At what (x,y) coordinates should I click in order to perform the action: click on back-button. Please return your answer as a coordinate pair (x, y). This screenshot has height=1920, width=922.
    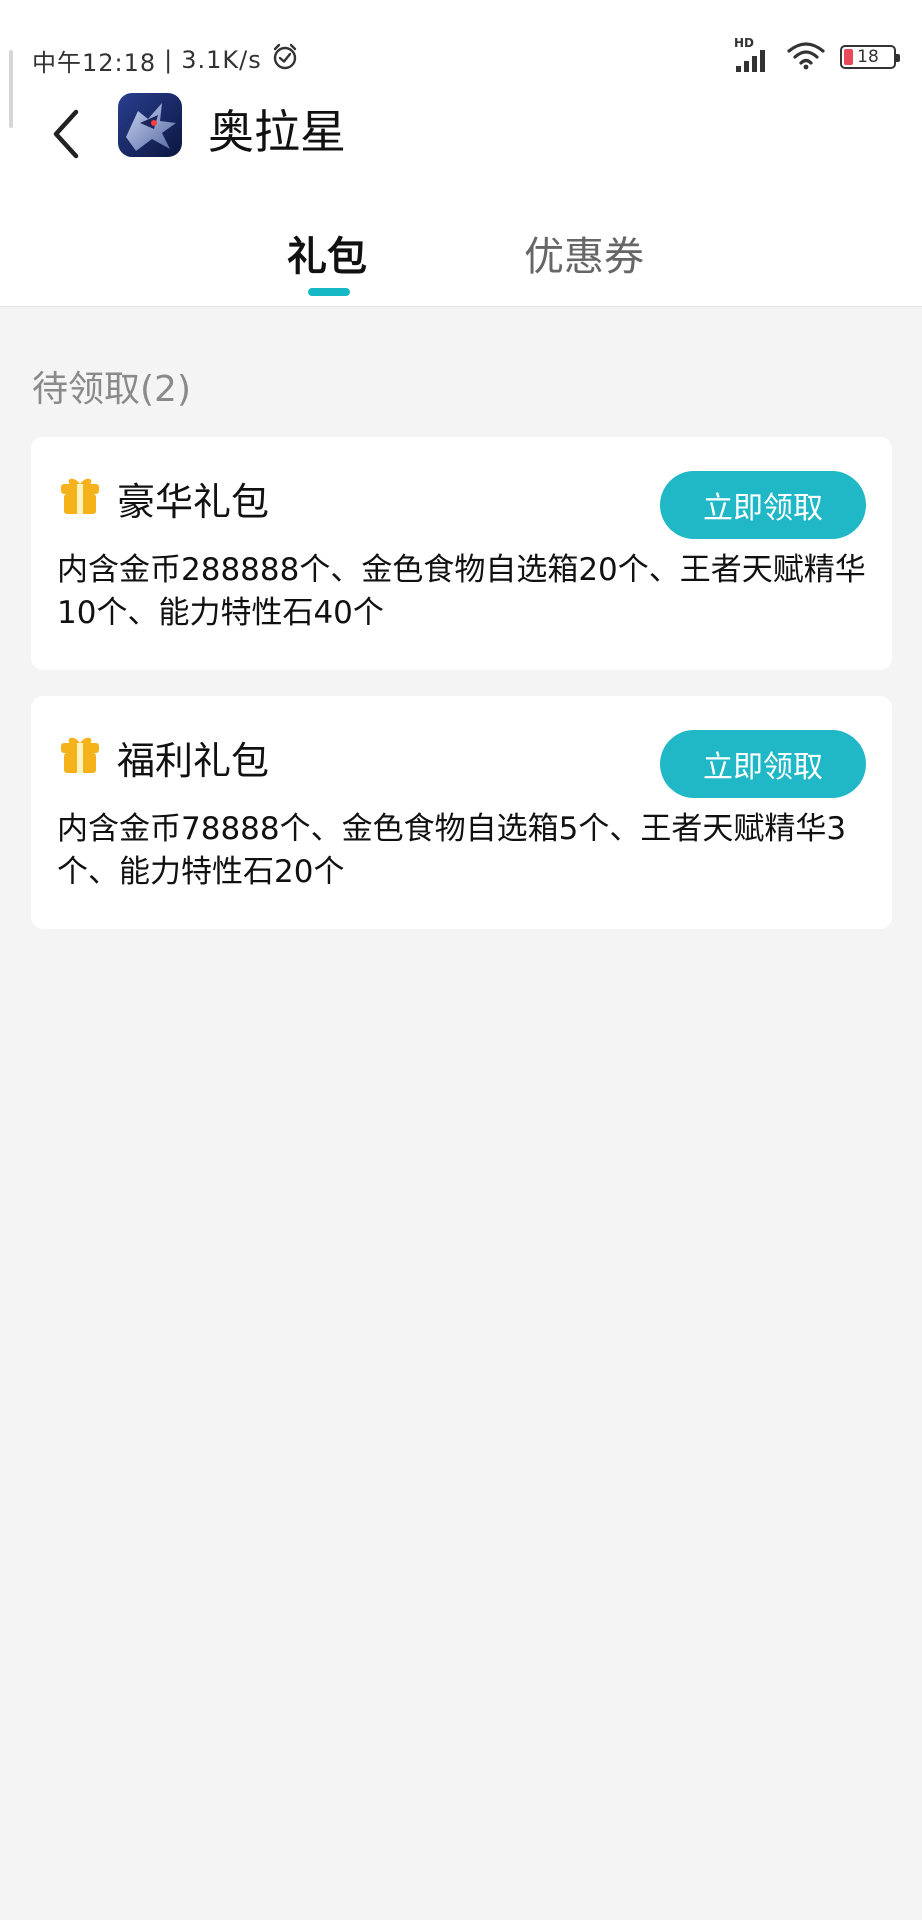
    Looking at the image, I should click on (68, 133).